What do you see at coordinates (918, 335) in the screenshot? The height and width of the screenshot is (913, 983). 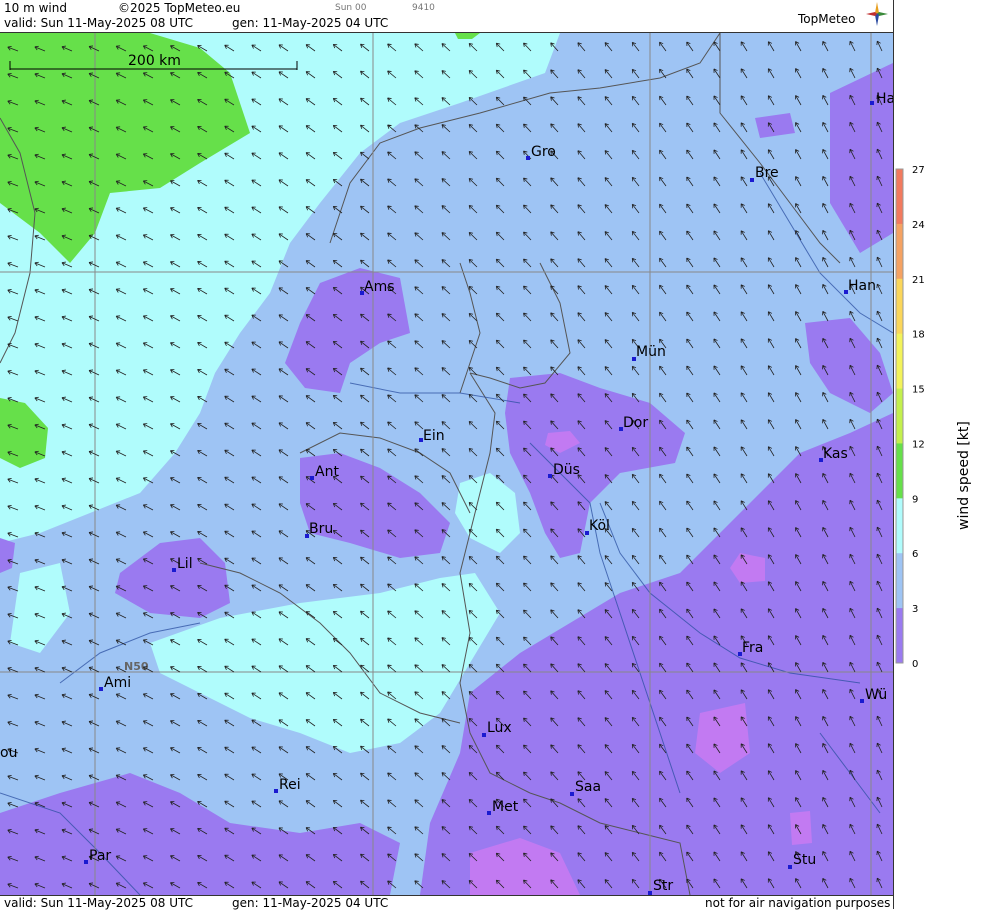 I see `legend-tick-label: 18` at bounding box center [918, 335].